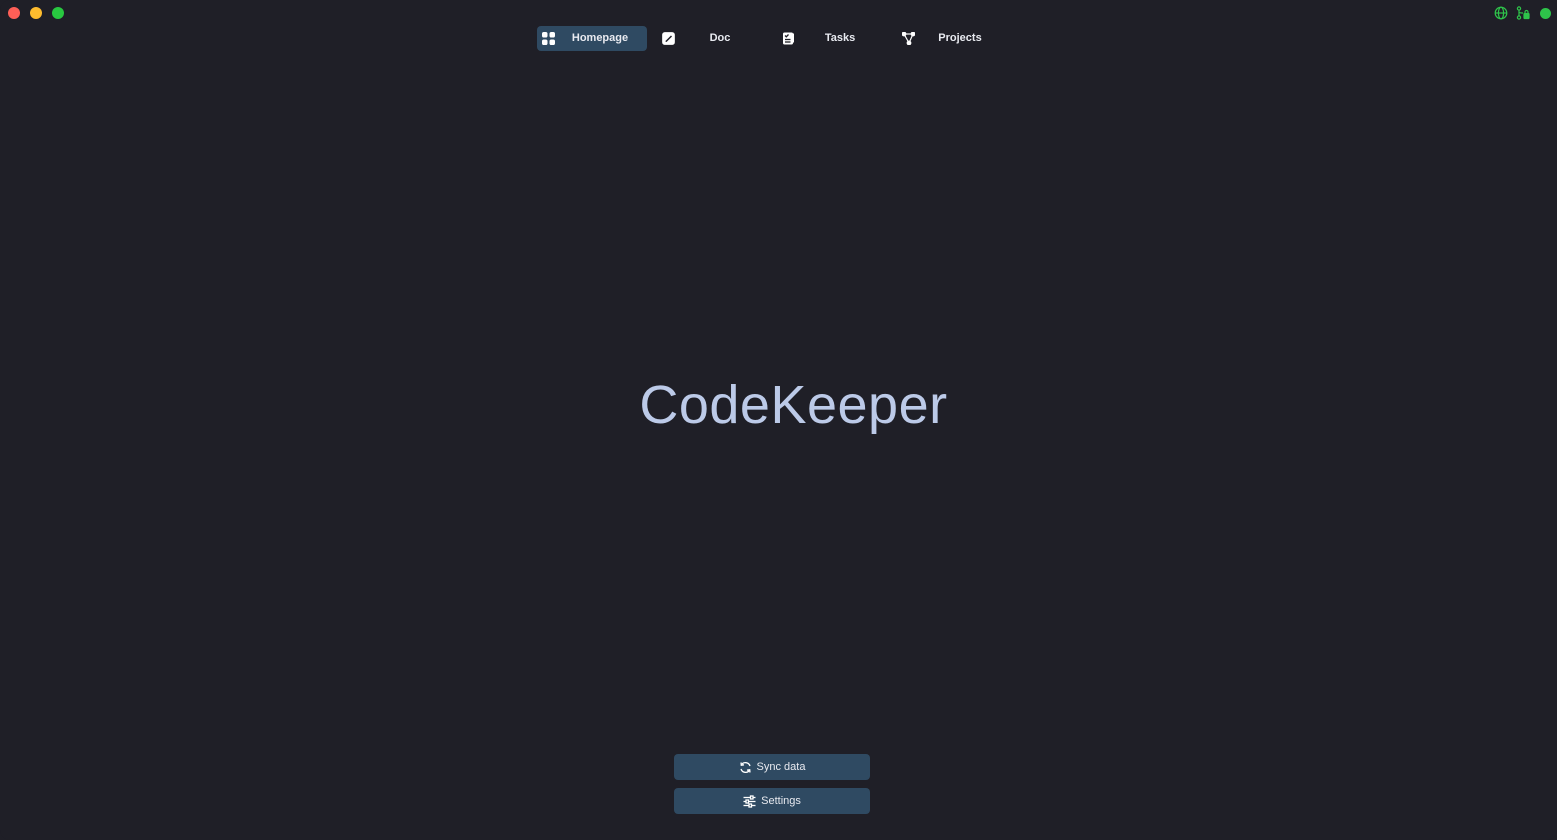 The image size is (1557, 840). Describe the element at coordinates (14, 13) in the screenshot. I see `close-window-button` at that location.